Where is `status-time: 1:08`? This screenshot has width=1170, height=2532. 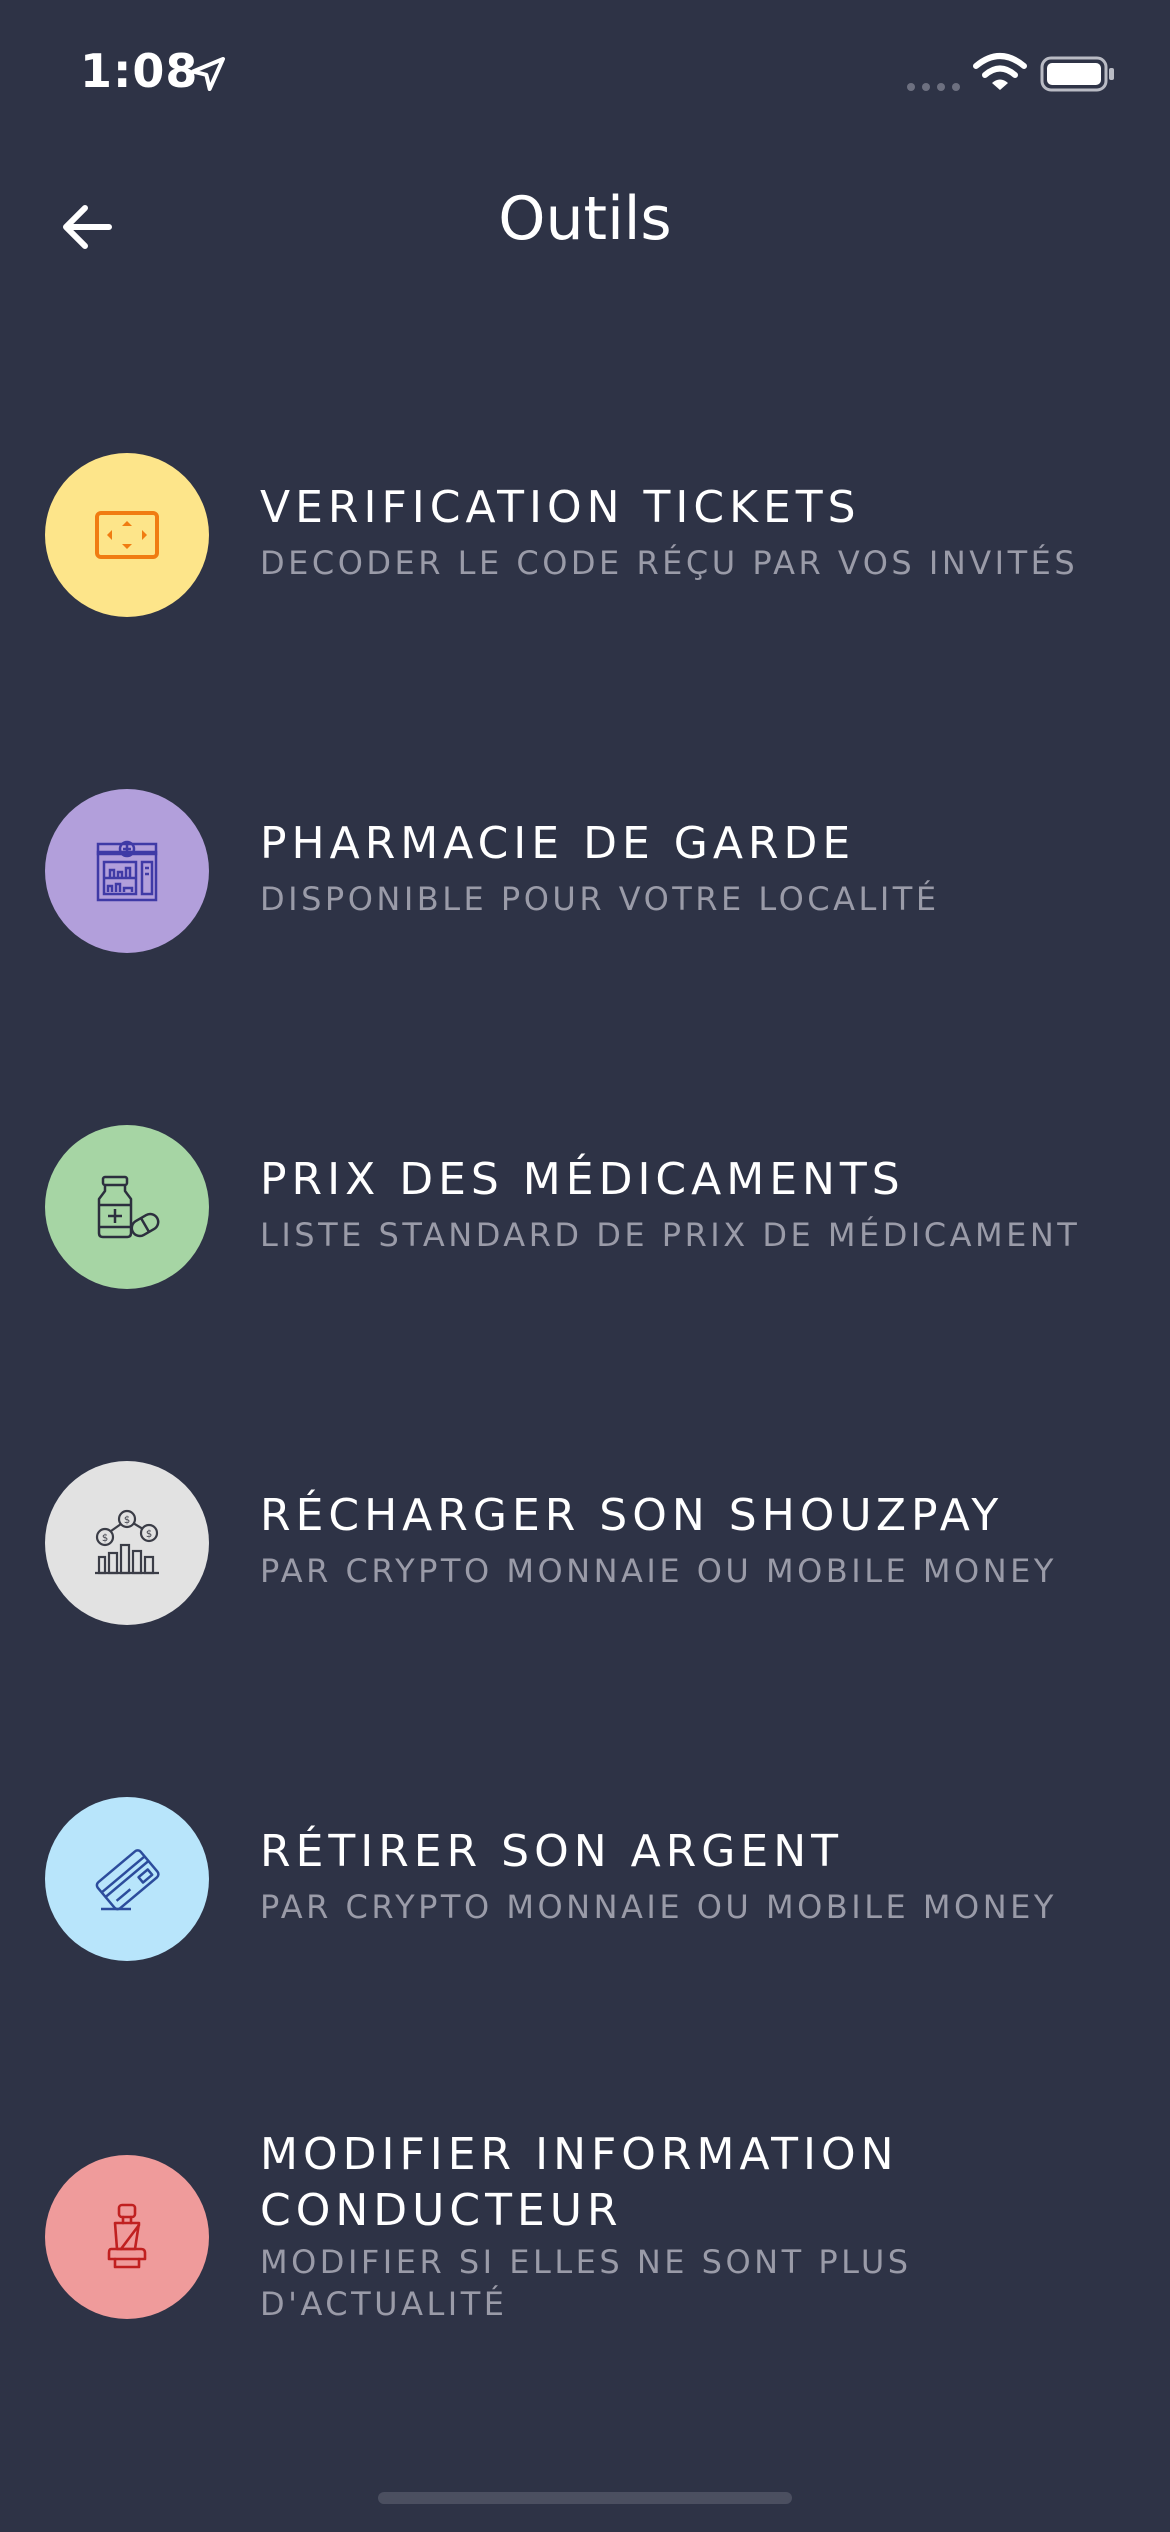
status-time: 1:08 is located at coordinates (139, 71).